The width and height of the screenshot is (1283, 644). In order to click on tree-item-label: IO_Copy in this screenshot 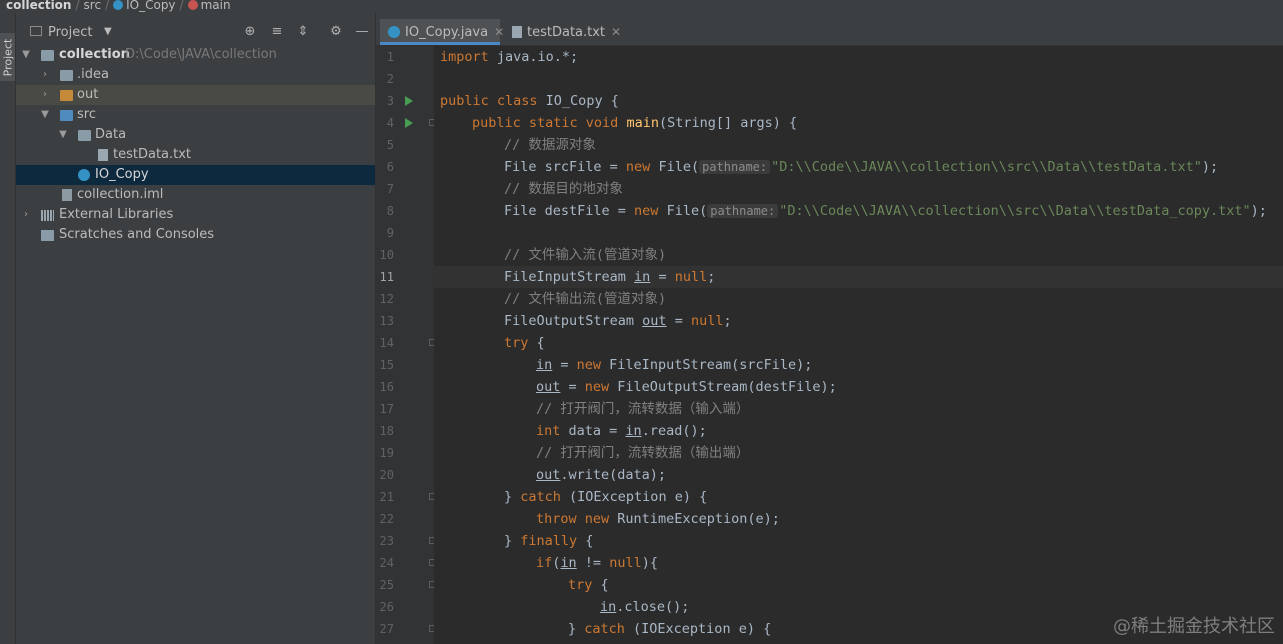, I will do `click(122, 174)`.